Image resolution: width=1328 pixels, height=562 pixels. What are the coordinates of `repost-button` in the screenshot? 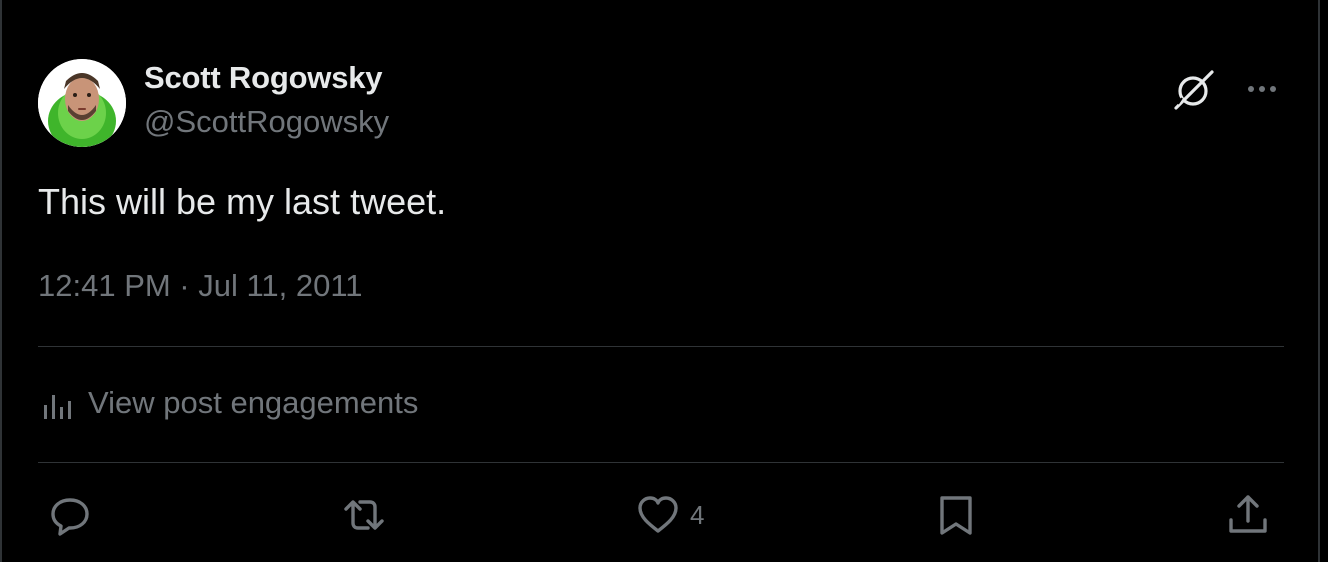 It's located at (364, 515).